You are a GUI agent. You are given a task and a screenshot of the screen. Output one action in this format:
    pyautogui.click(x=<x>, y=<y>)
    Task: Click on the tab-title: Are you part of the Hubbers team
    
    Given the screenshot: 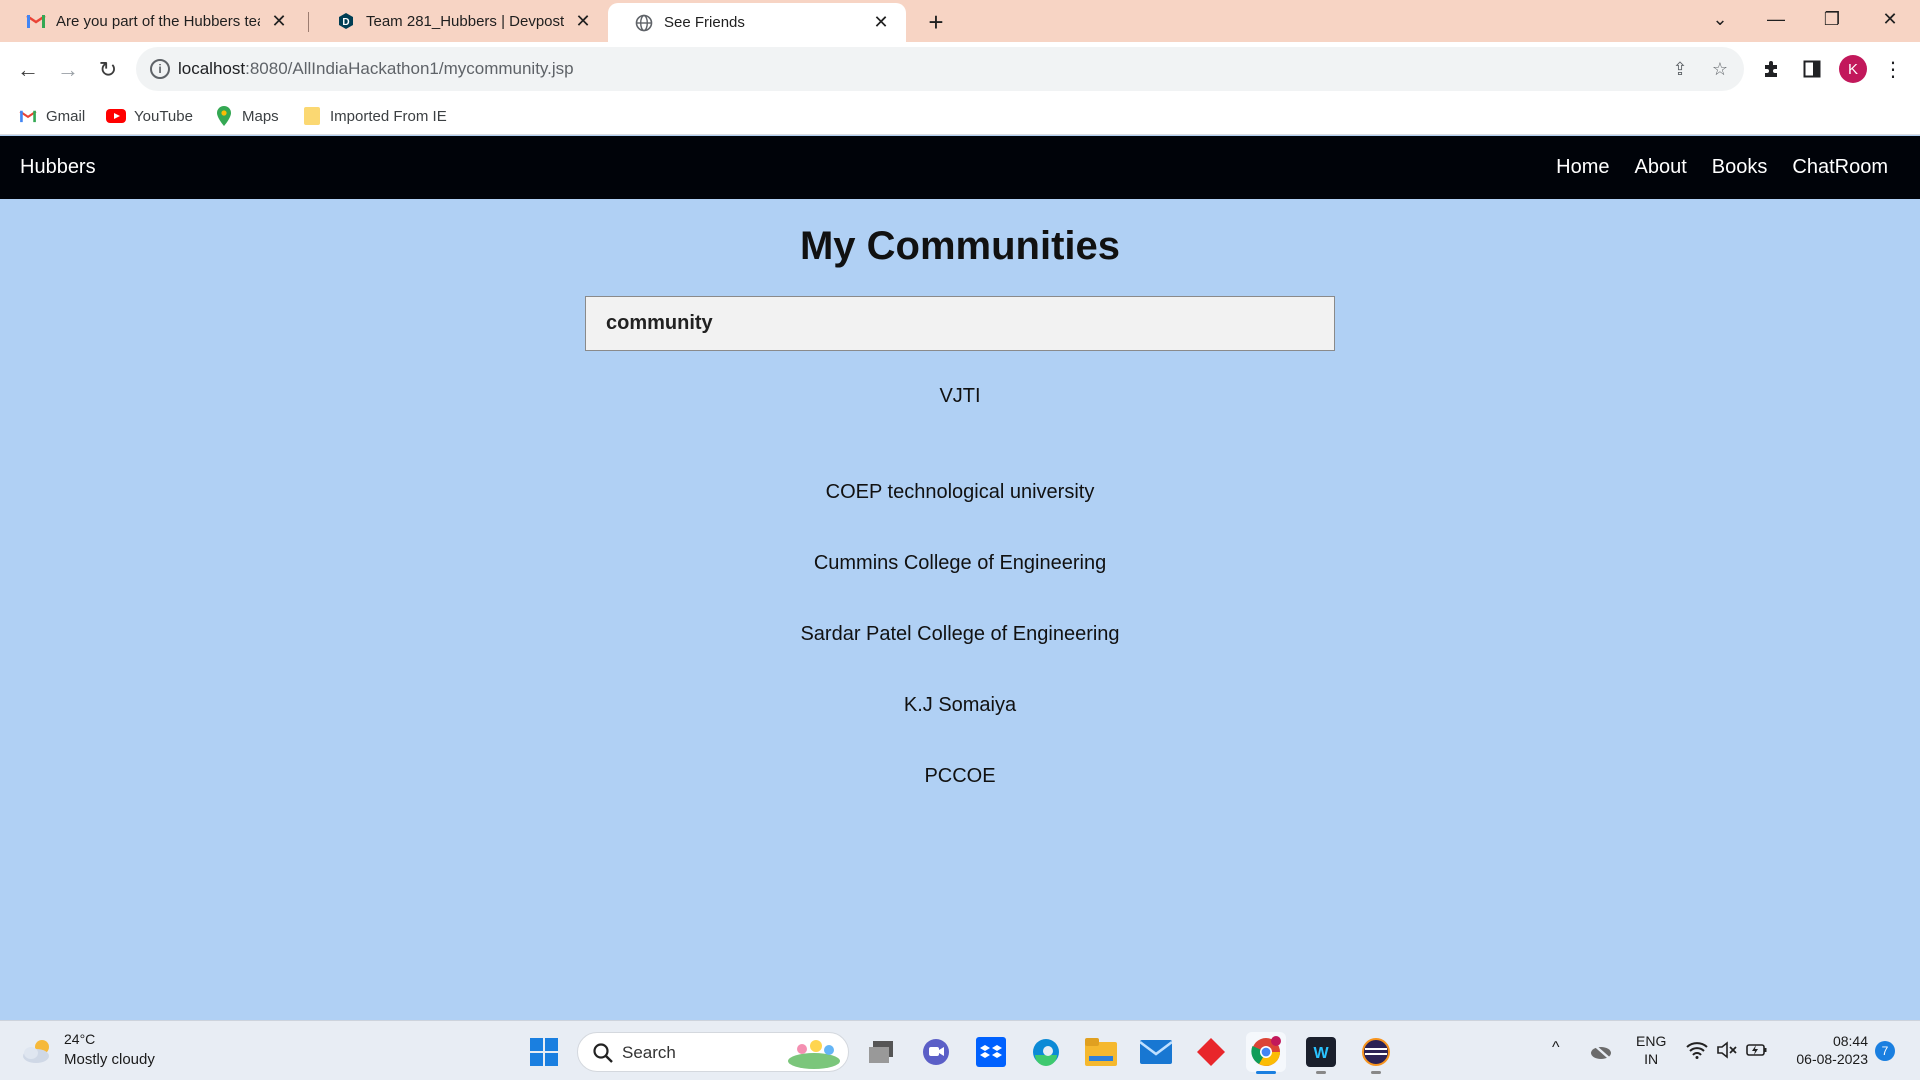 What is the action you would take?
    pyautogui.click(x=158, y=21)
    